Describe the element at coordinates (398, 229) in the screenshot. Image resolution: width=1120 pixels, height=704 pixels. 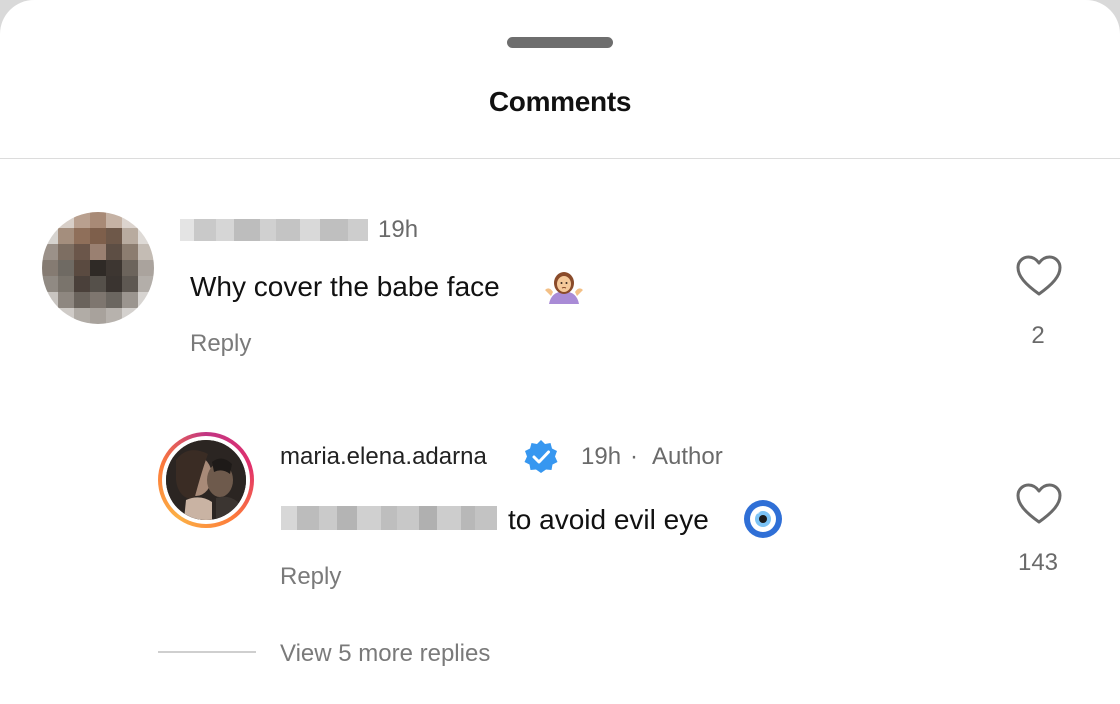
I see `comment-time: 19h` at that location.